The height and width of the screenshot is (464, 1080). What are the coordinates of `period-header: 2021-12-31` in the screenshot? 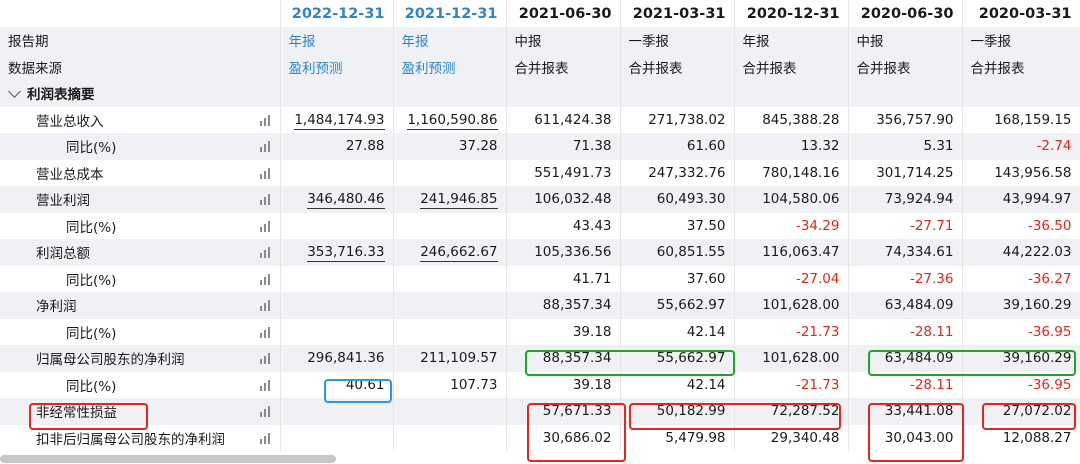 It's located at (450, 13).